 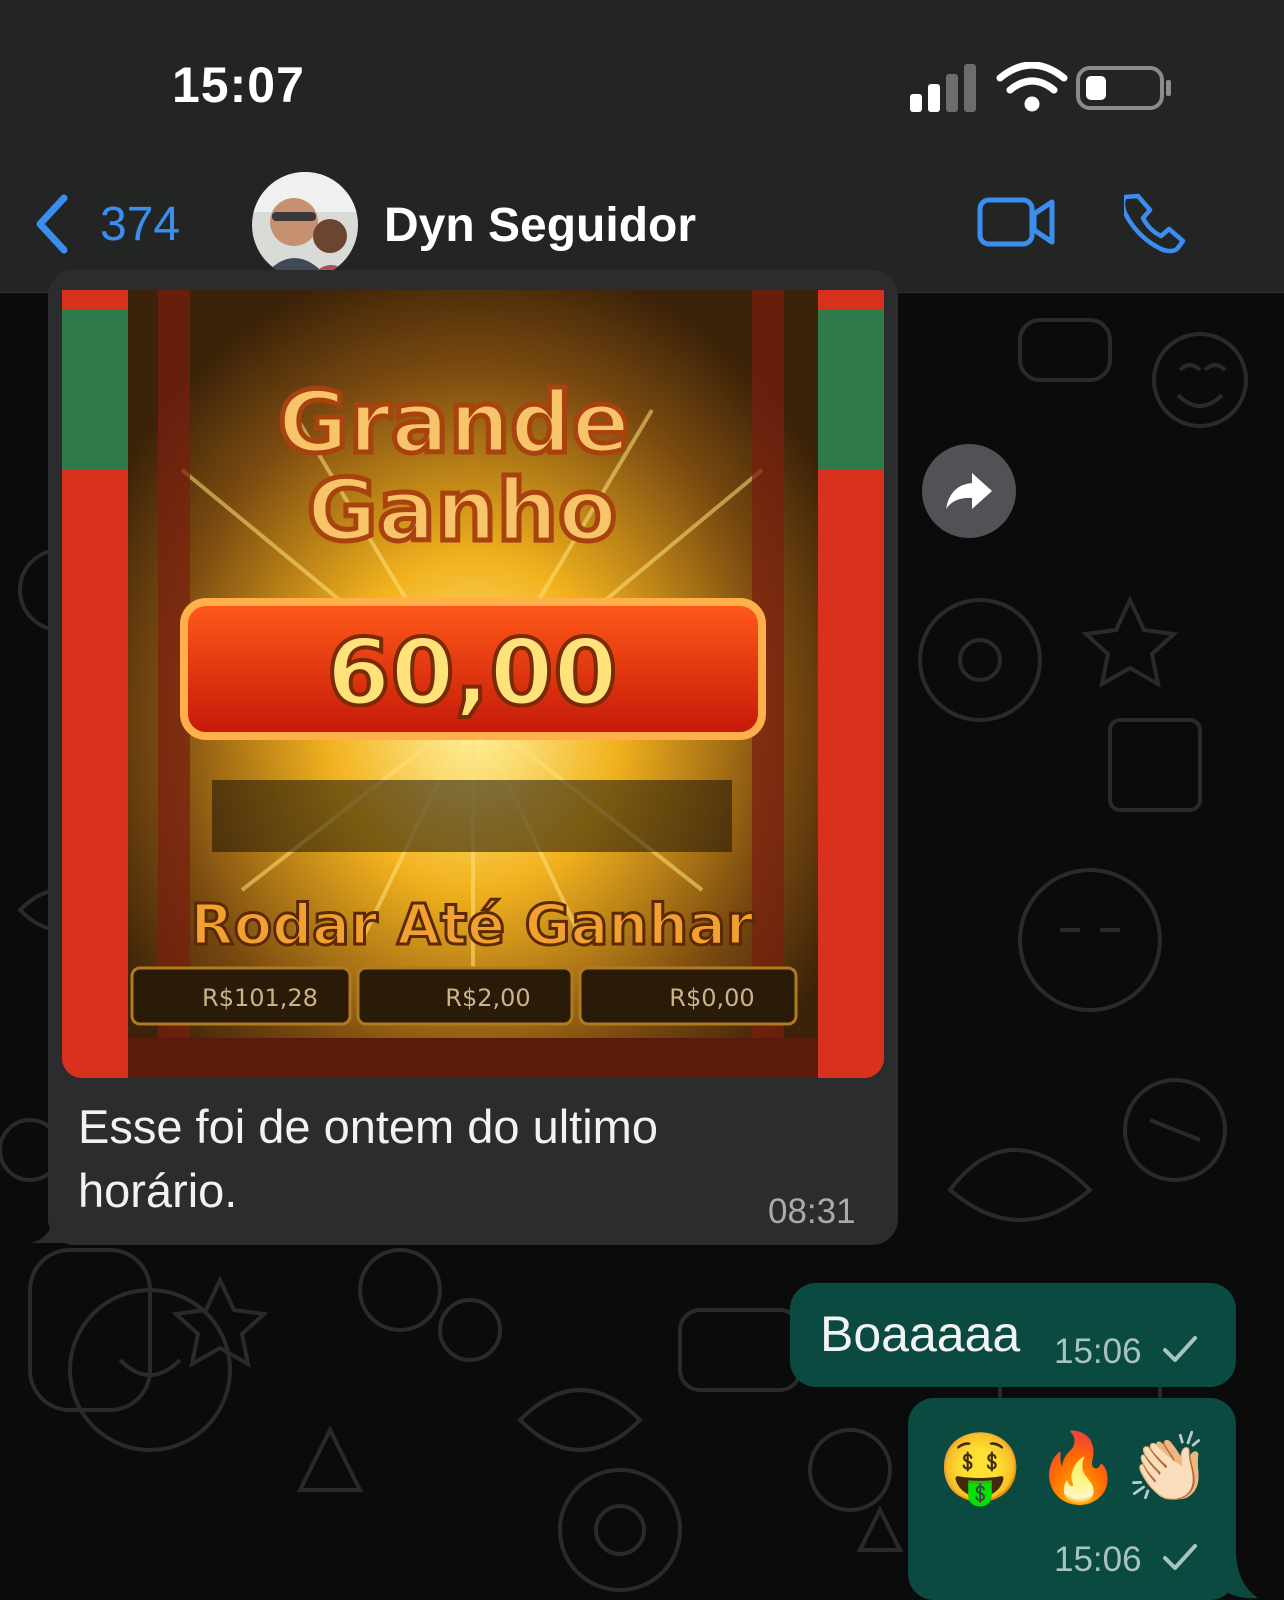 What do you see at coordinates (260, 998) in the screenshot?
I see `balance-value: R$101,28` at bounding box center [260, 998].